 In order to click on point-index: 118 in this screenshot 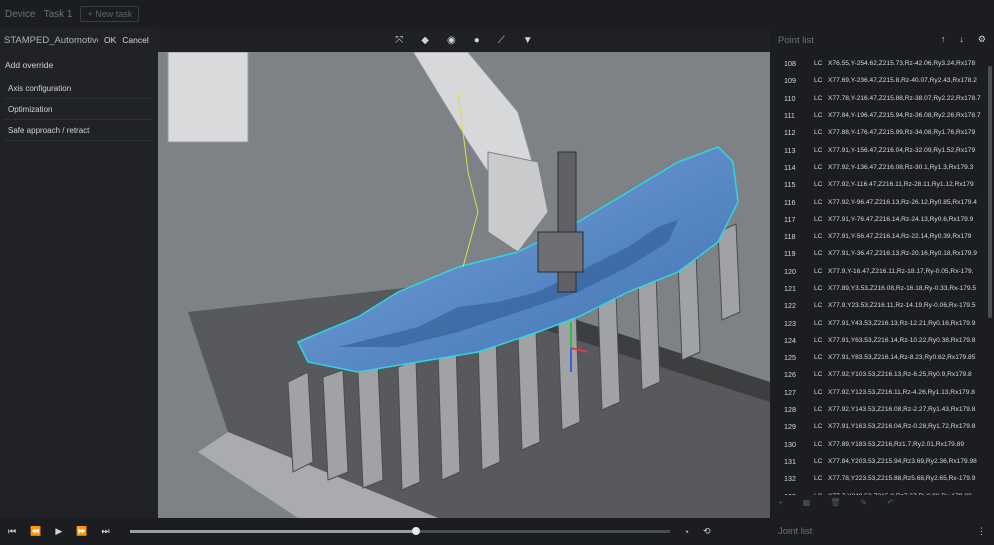, I will do `click(790, 237)`.